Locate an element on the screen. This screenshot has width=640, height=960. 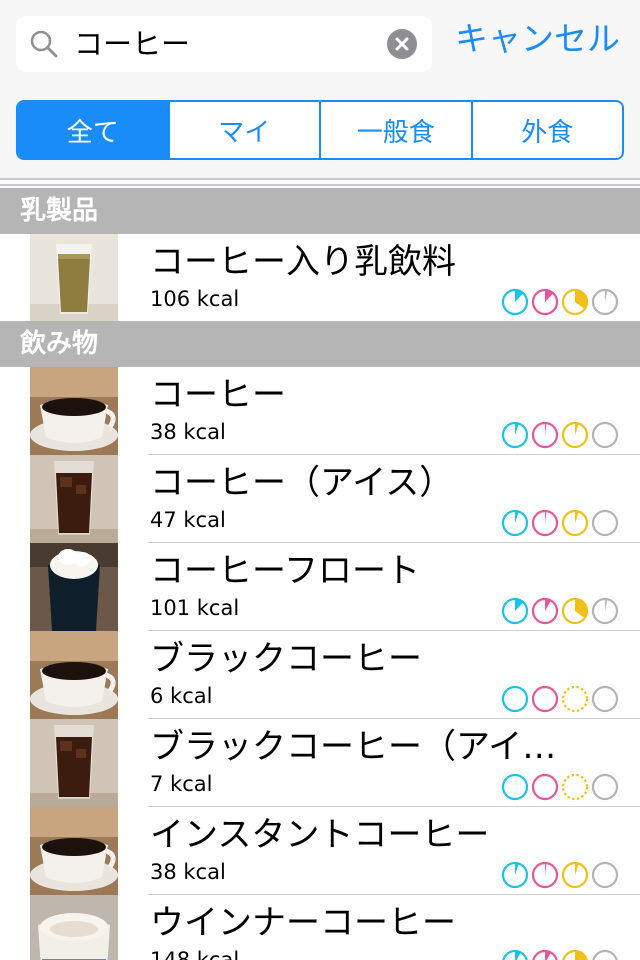
section-header-drinks: 飲み物 is located at coordinates (320, 344).